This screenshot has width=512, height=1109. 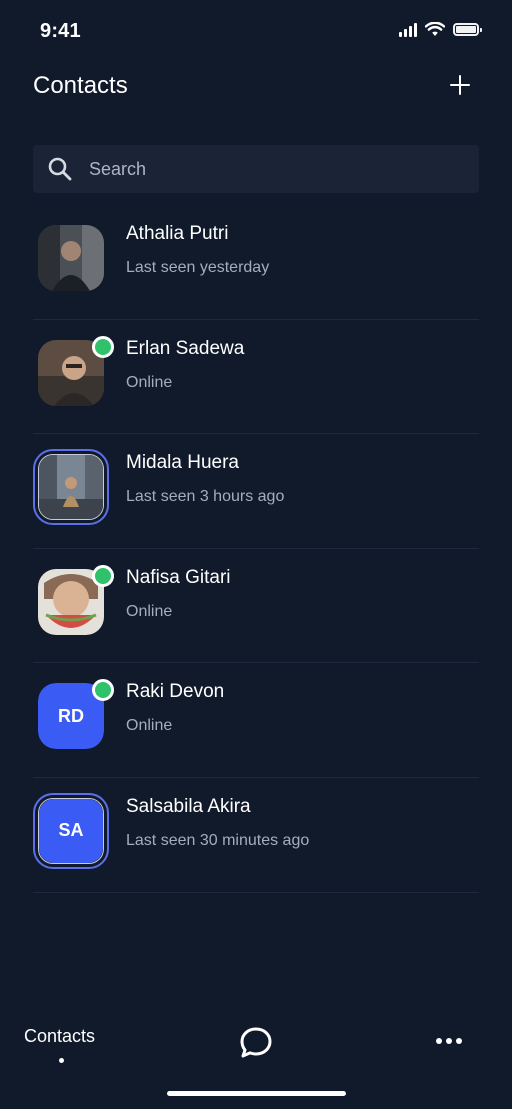 What do you see at coordinates (175, 692) in the screenshot?
I see `contact-name: Raki Devon` at bounding box center [175, 692].